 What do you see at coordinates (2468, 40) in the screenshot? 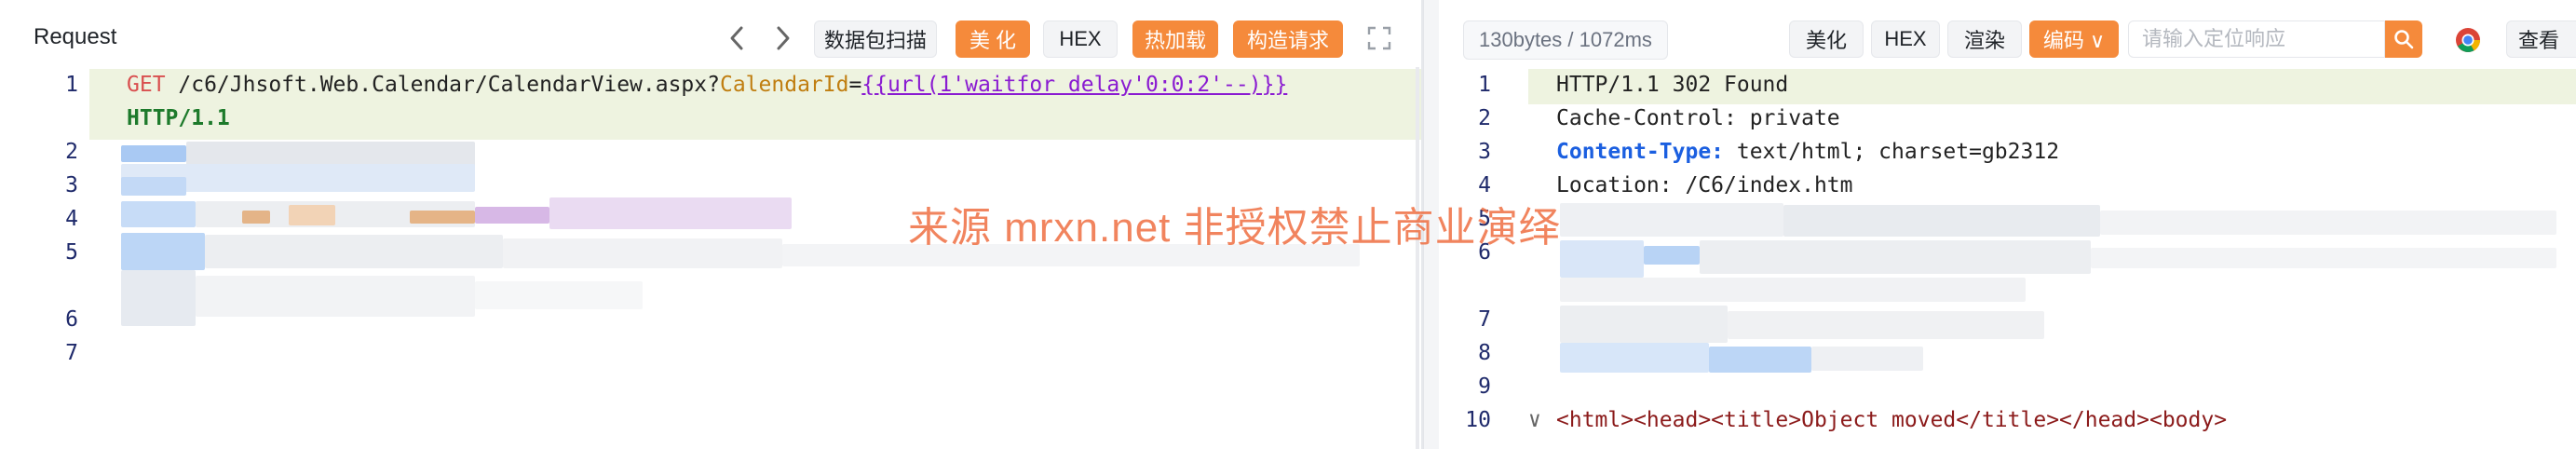
I see `chrome-icon` at bounding box center [2468, 40].